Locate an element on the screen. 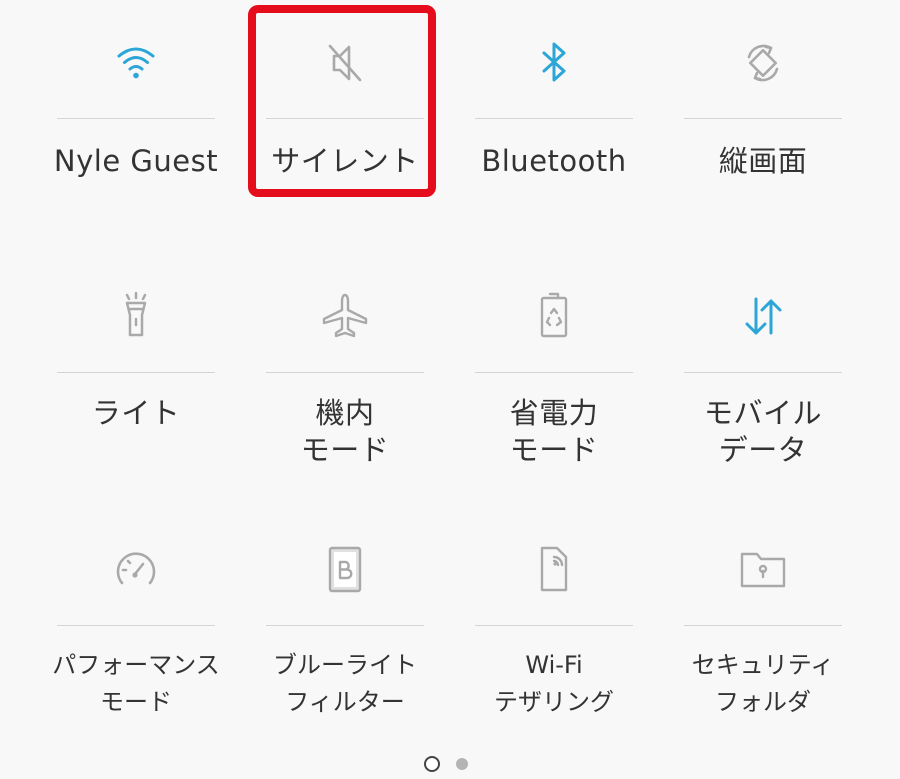 The height and width of the screenshot is (779, 900). airplane-icon is located at coordinates (345, 317).